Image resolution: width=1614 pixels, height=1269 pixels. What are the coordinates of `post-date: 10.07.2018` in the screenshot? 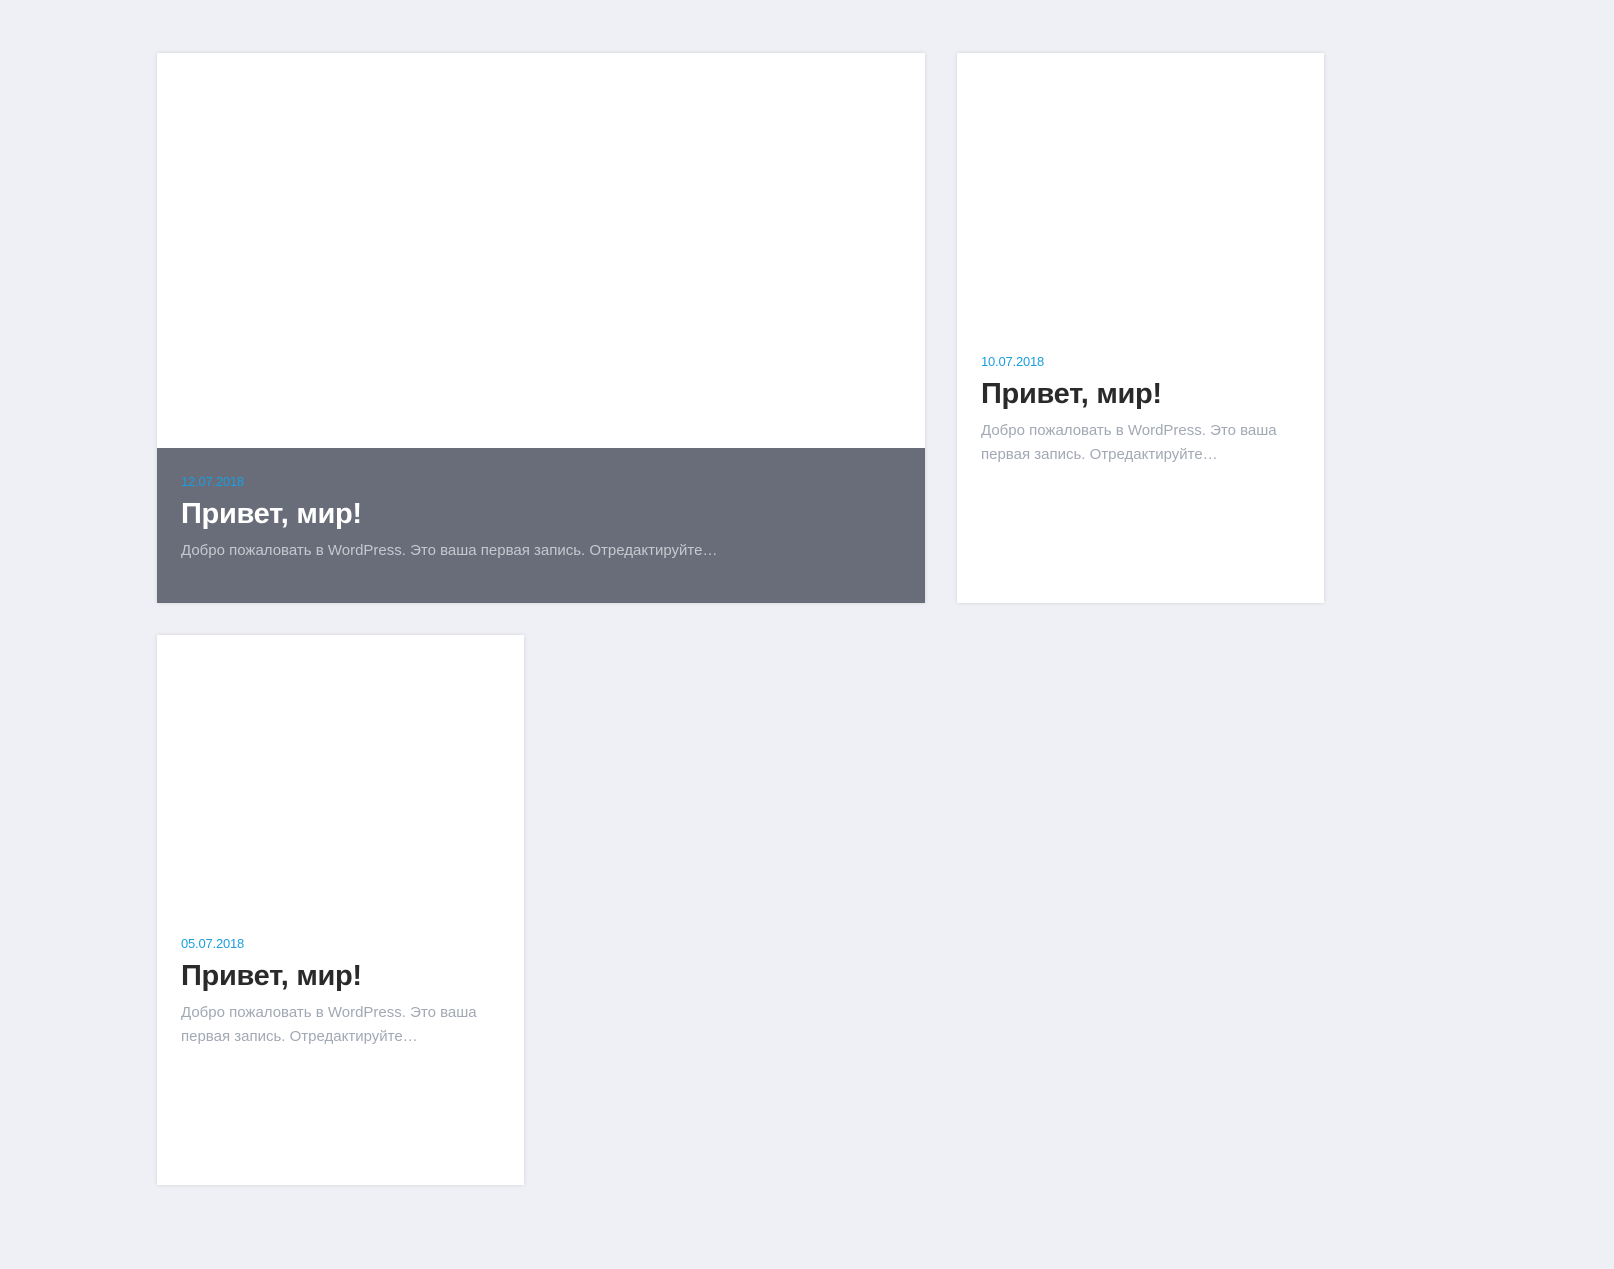 It's located at (1013, 361).